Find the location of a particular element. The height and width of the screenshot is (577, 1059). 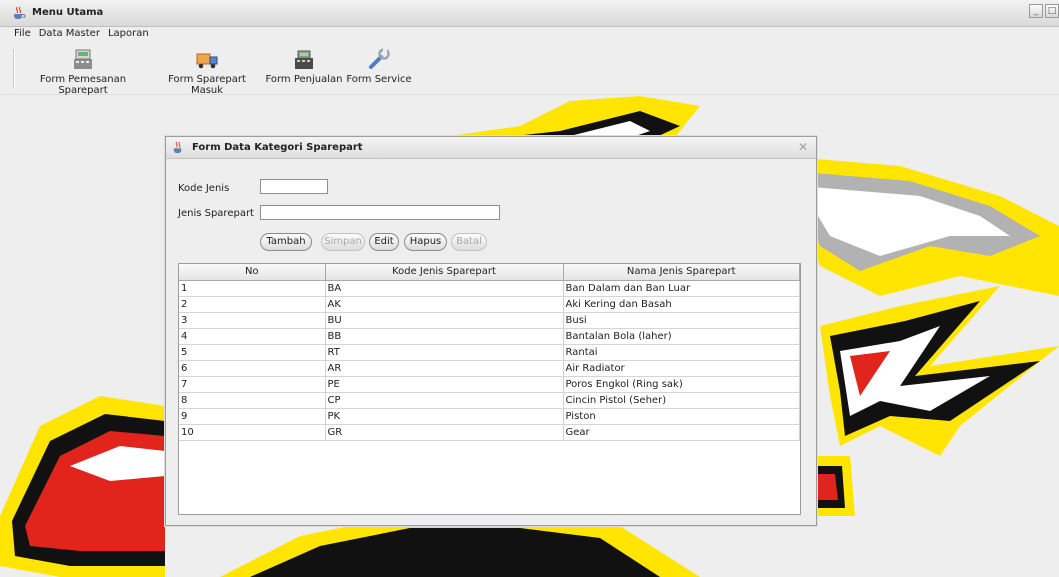

table-row: 2 AK Aki Kering dan Basah is located at coordinates (489, 304).